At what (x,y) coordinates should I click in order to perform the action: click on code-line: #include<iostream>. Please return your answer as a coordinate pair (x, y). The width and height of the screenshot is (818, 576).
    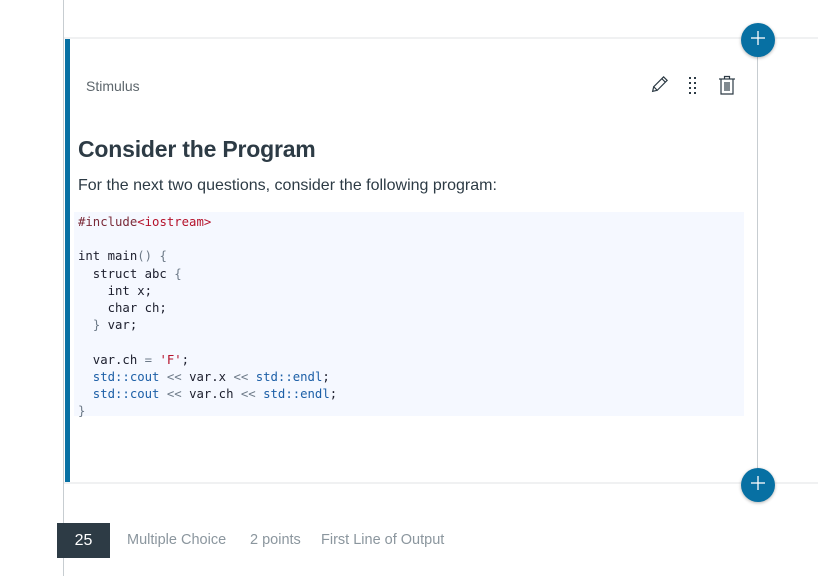
    Looking at the image, I should click on (411, 222).